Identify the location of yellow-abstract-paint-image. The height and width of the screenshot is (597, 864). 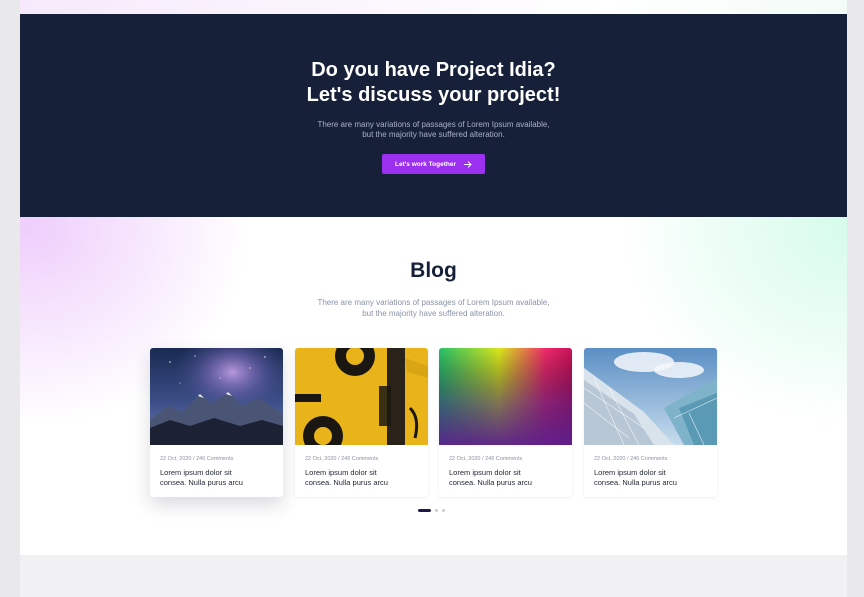
(361, 396).